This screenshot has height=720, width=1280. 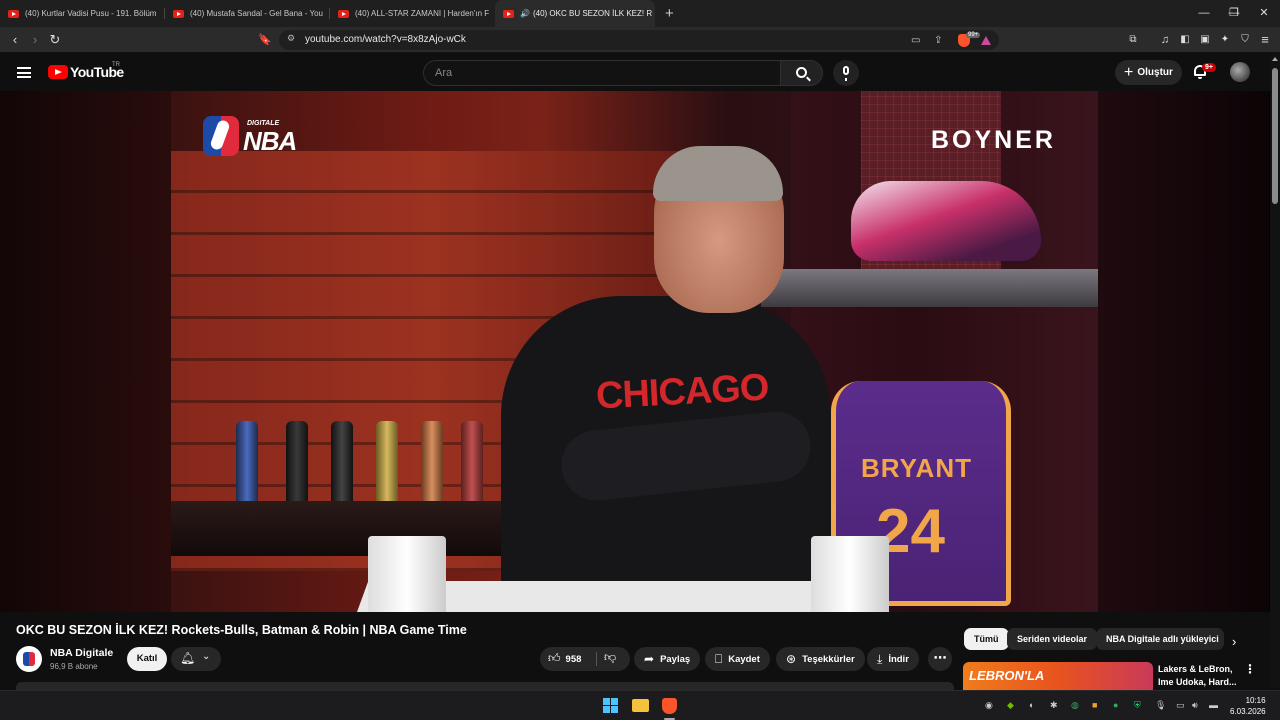 What do you see at coordinates (915, 40) in the screenshot?
I see `cast-icon: ▭` at bounding box center [915, 40].